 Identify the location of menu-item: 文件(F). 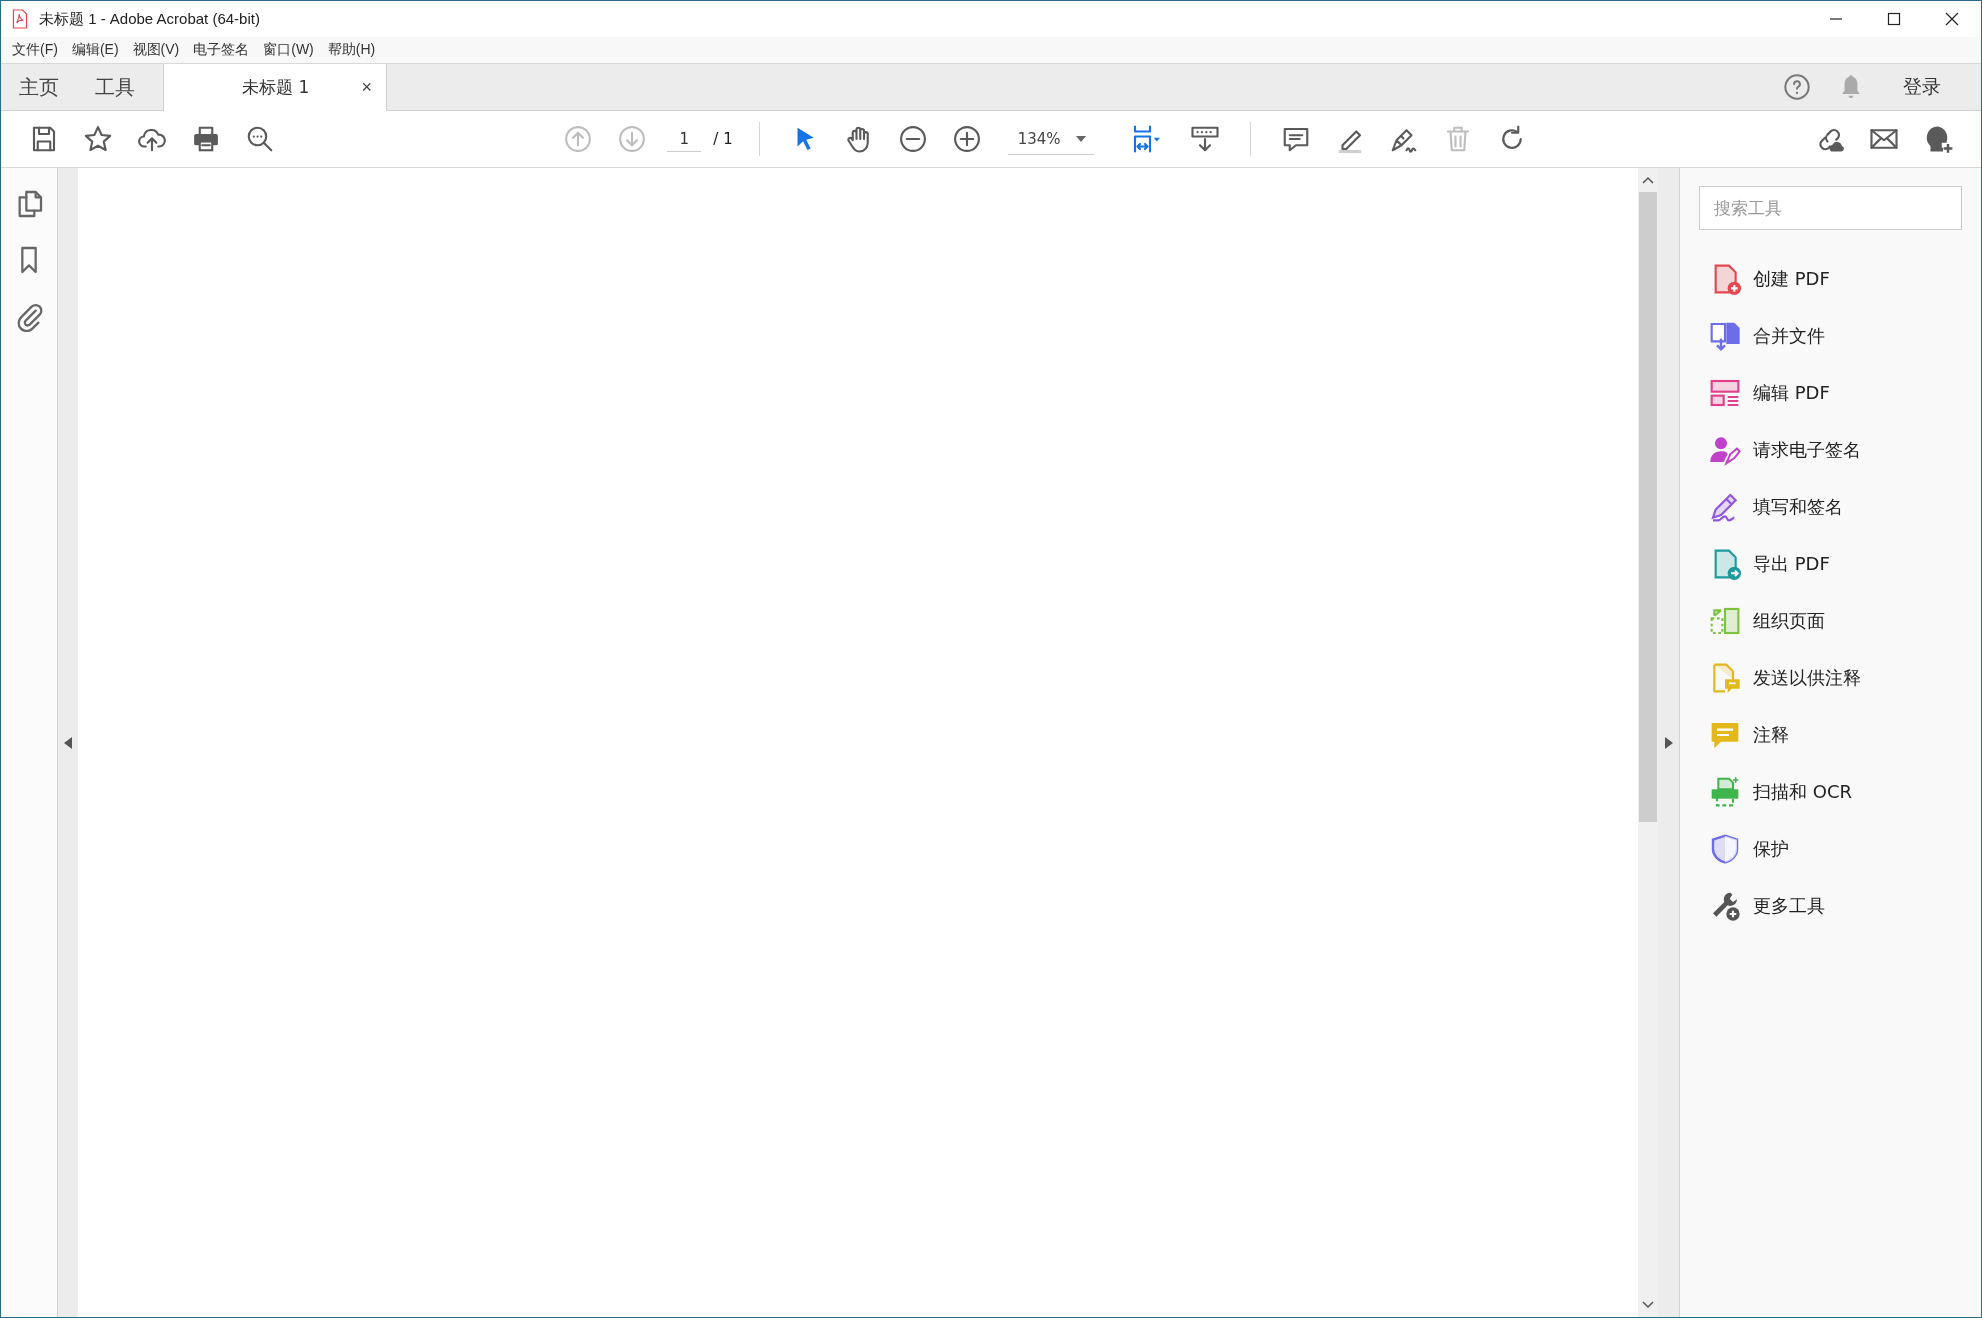
(35, 50).